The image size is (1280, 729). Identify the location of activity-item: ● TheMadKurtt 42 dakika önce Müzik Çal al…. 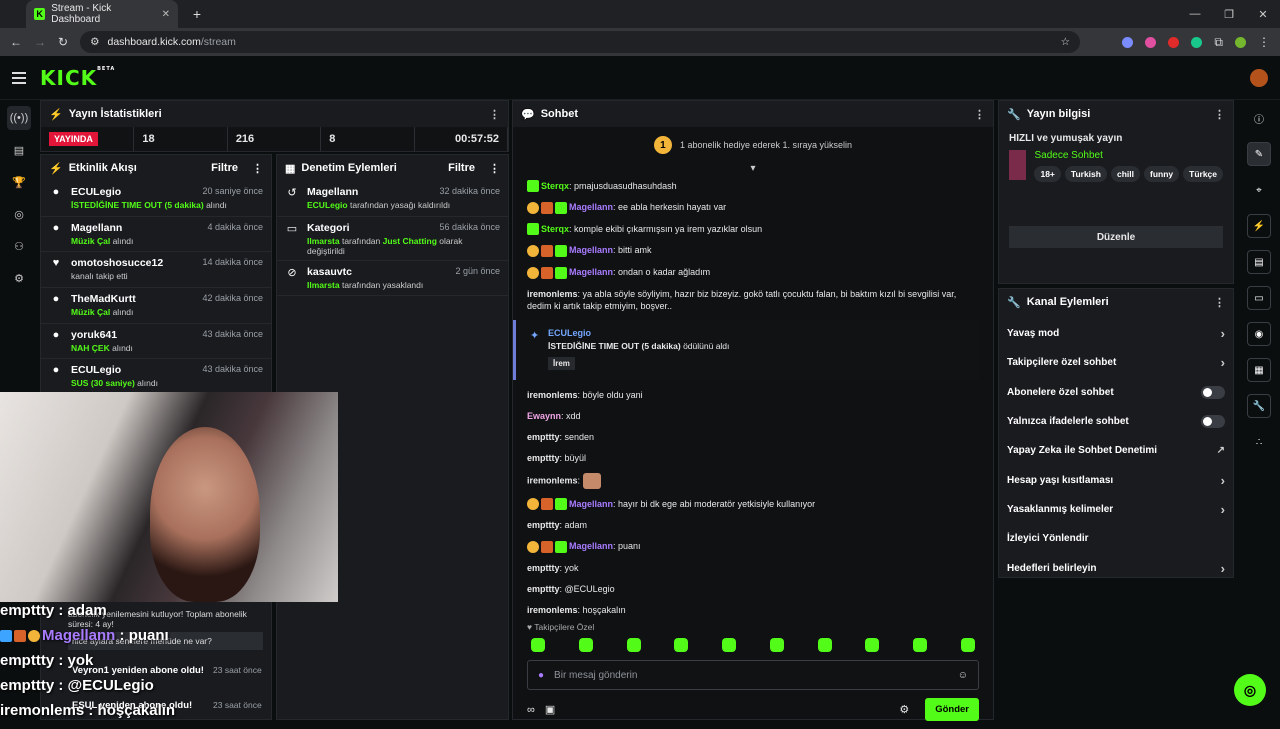
(156, 306).